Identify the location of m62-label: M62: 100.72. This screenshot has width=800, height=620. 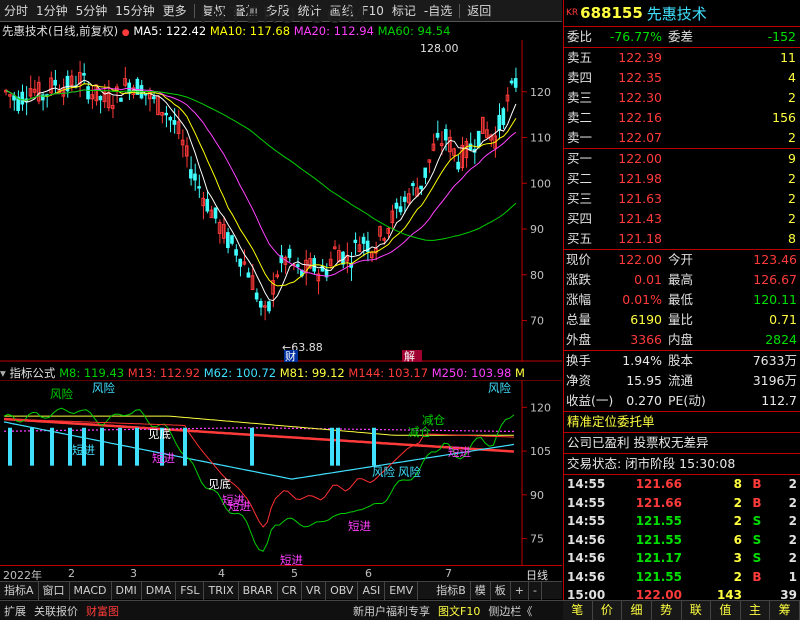
(240, 373).